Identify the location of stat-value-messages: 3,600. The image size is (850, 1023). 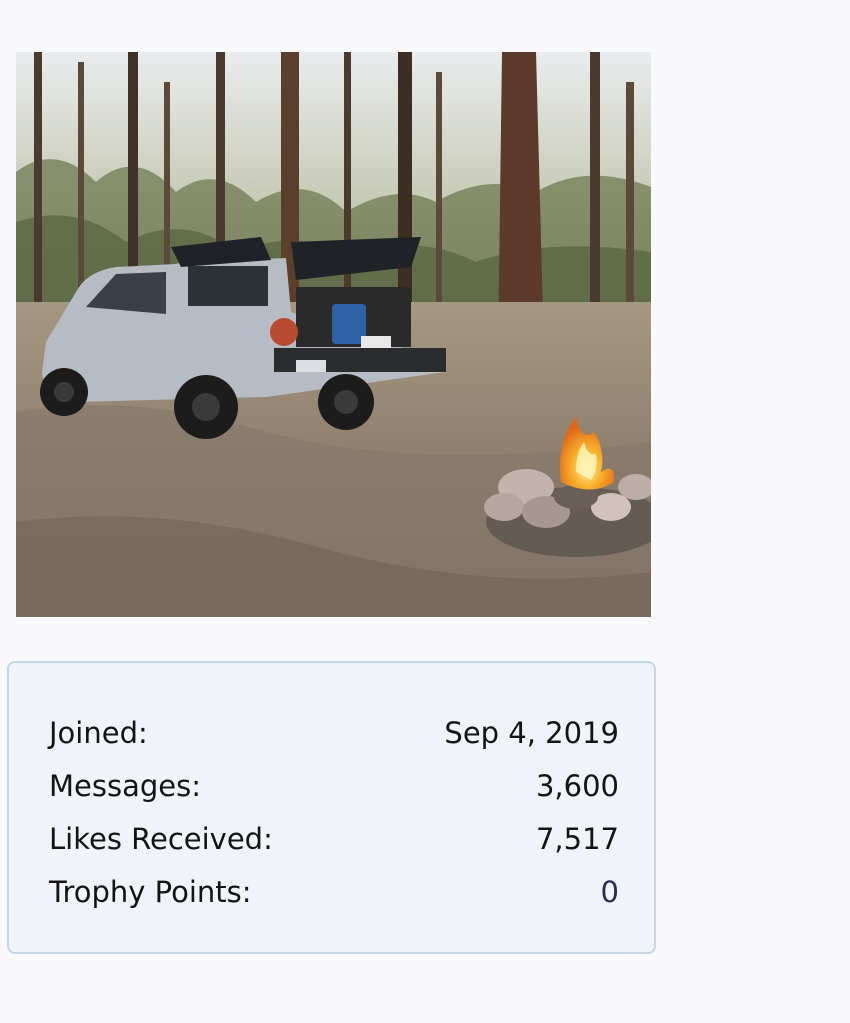
(577, 786).